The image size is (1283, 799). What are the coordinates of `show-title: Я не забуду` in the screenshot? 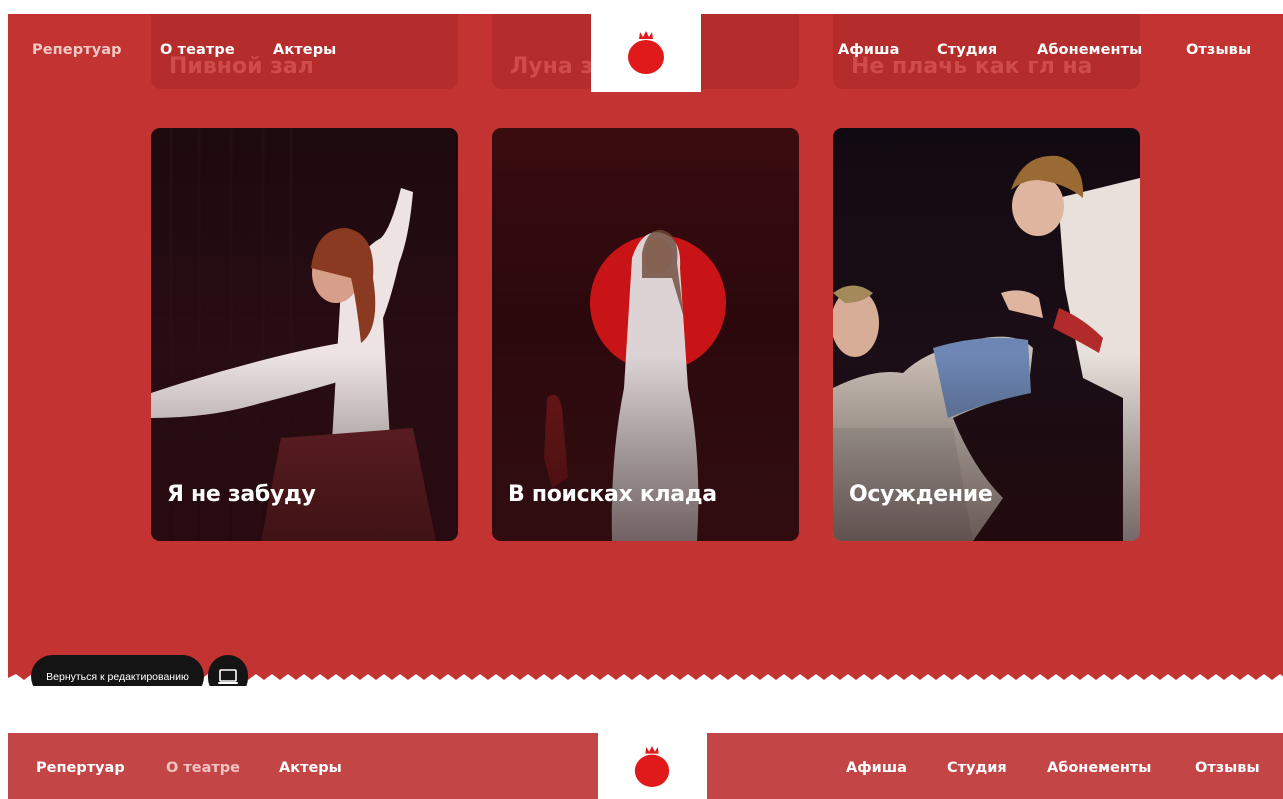 It's located at (241, 494).